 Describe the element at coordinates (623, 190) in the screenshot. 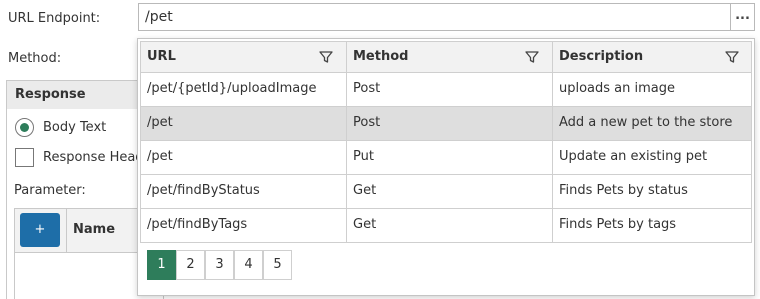

I see `description-cell: Finds Pets by status` at that location.